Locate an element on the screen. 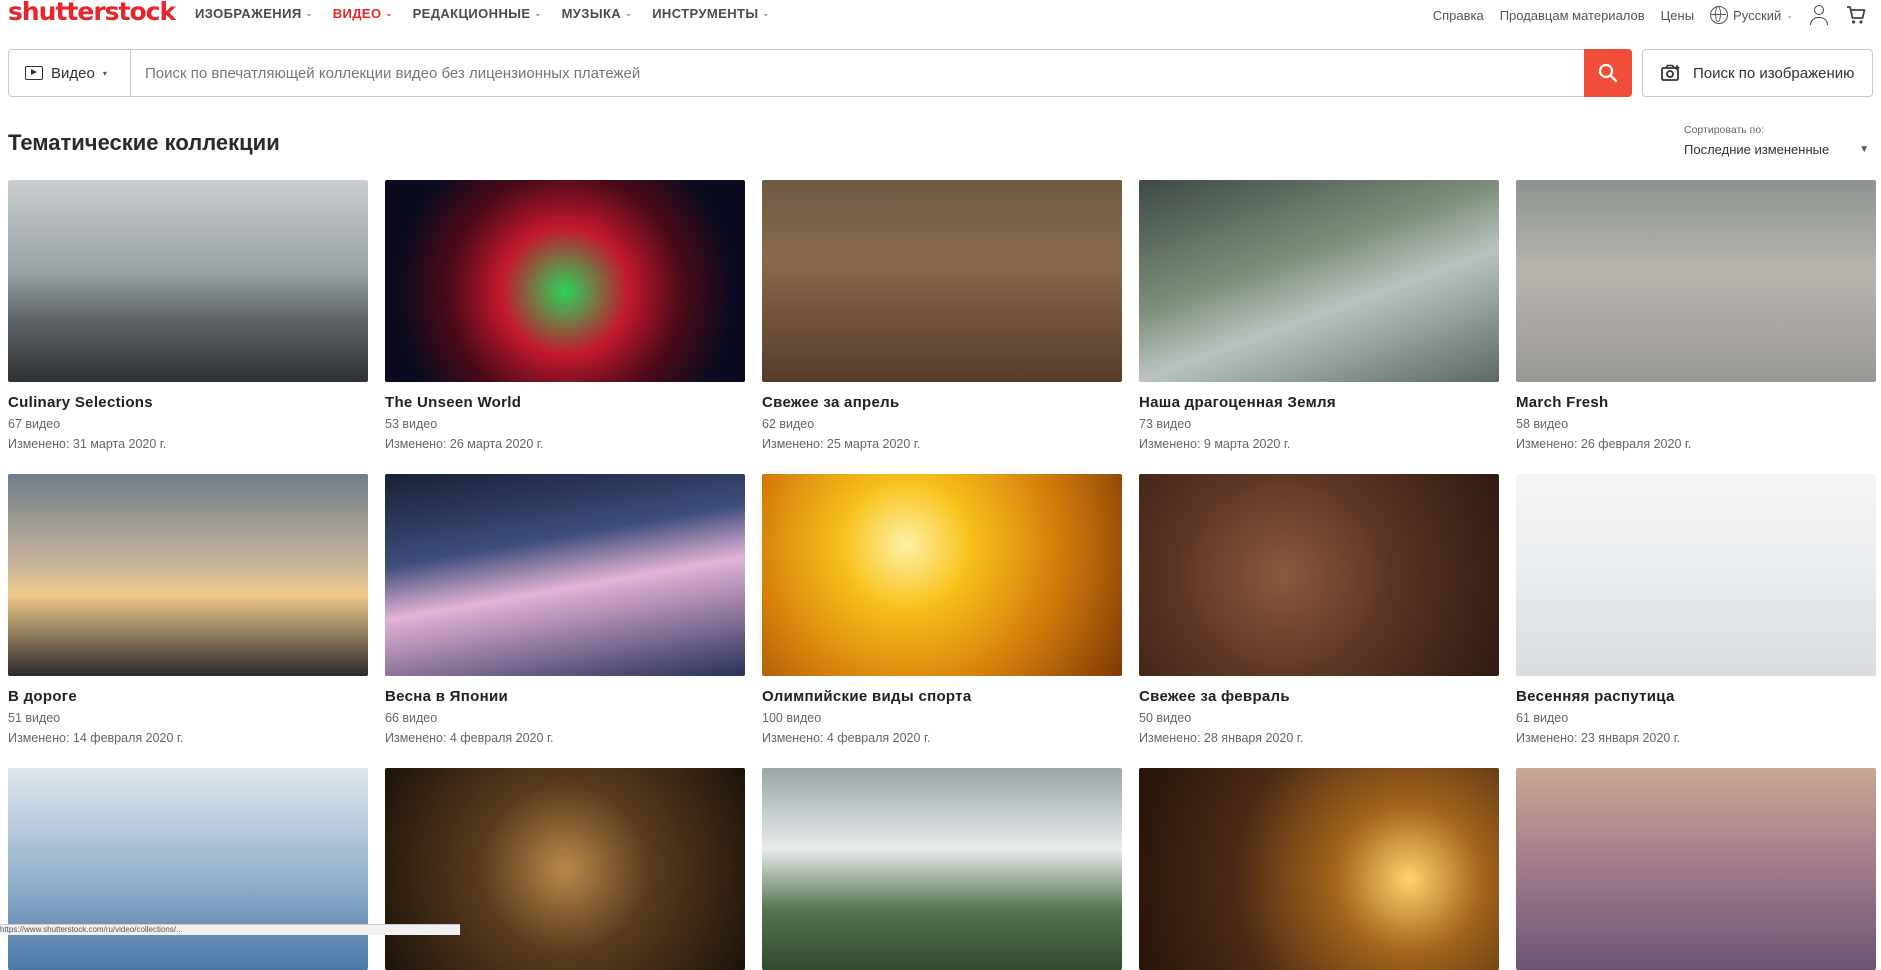 Image resolution: width=1881 pixels, height=970 pixels. page-title: Тематические коллекции is located at coordinates (144, 142).